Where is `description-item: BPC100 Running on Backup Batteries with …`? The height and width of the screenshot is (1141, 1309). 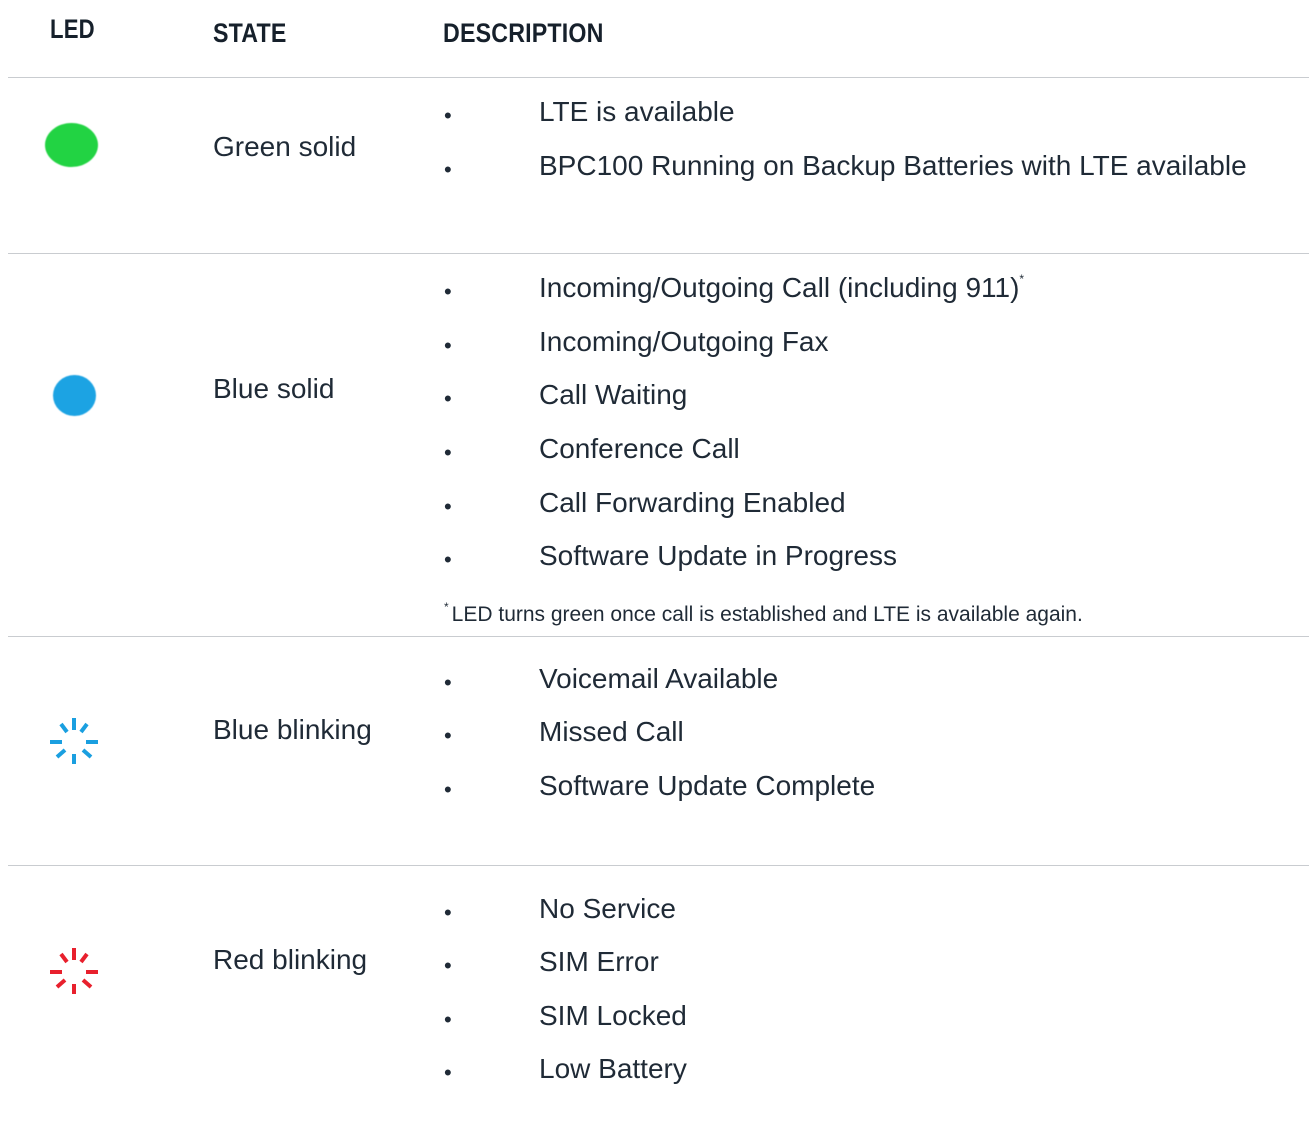
description-item: BPC100 Running on Backup Batteries with … is located at coordinates (893, 165).